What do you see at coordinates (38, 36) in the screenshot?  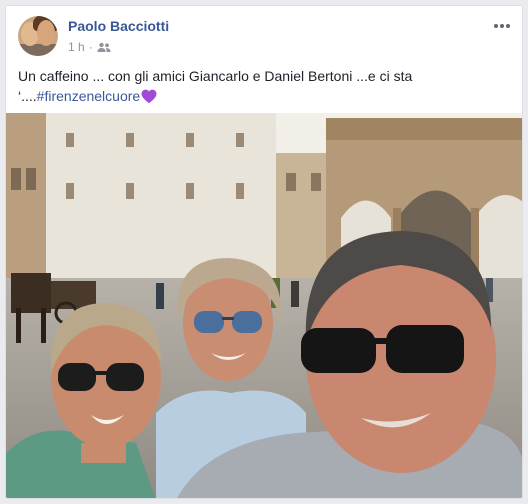 I see `author-avatar` at bounding box center [38, 36].